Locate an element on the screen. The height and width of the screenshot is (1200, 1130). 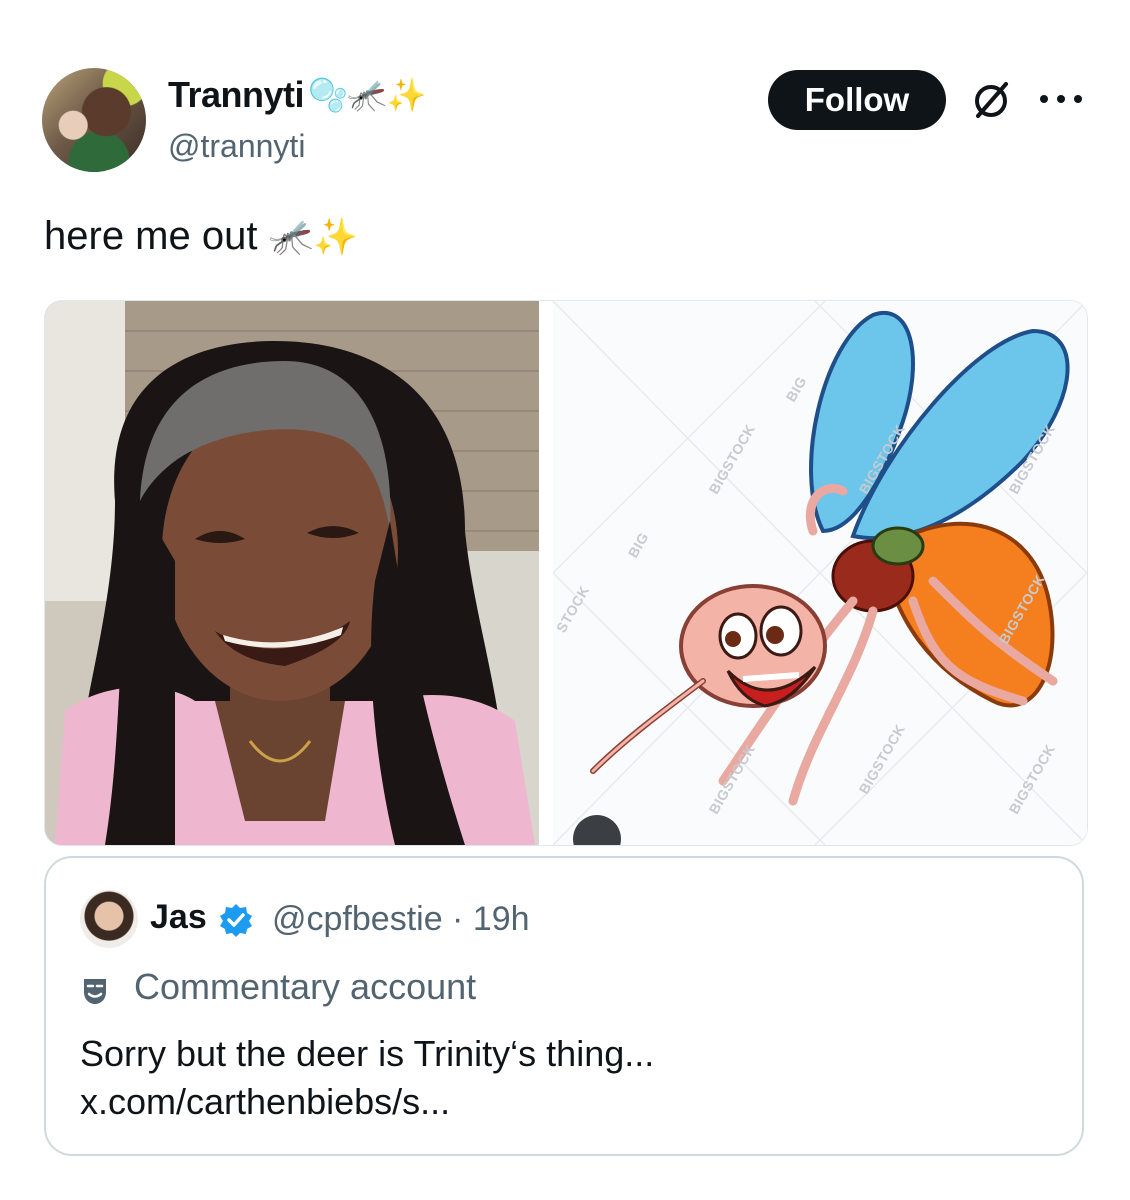
author-display-name: Trannyti 🫧🦟✨ is located at coordinates (297, 95).